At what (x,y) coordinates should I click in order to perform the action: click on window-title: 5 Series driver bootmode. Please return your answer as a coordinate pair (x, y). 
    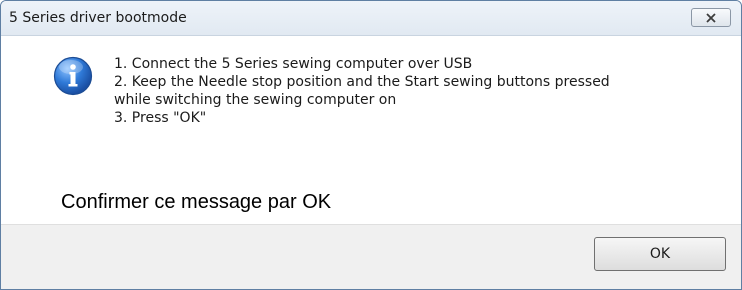
    Looking at the image, I should click on (98, 18).